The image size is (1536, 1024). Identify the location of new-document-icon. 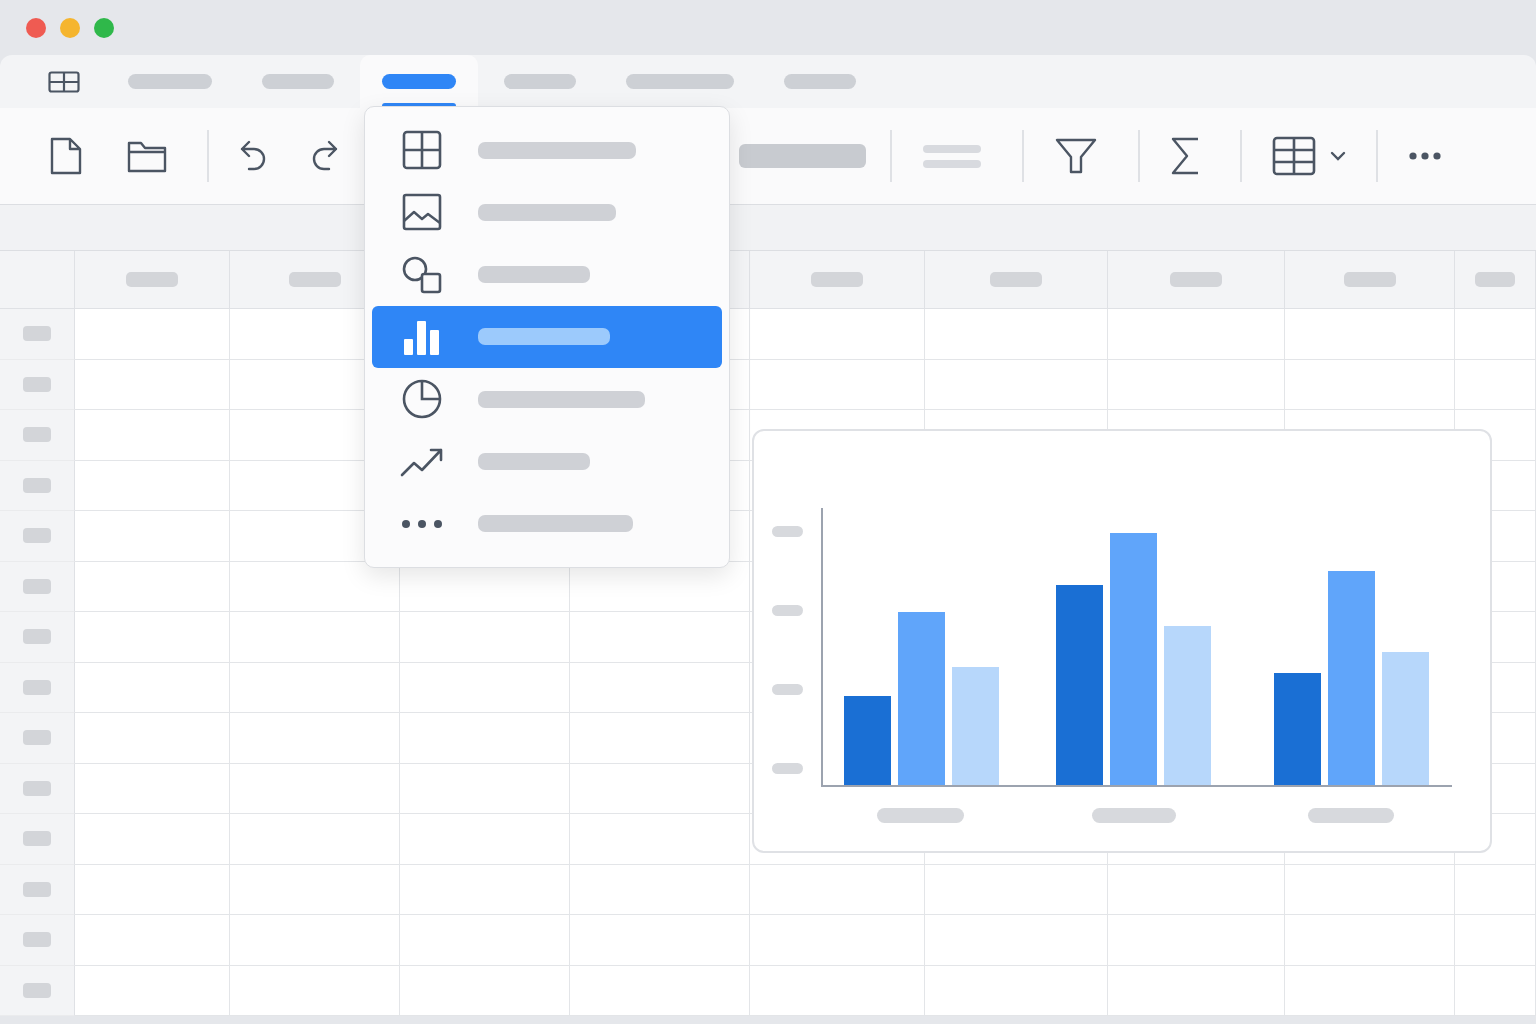
(66, 156).